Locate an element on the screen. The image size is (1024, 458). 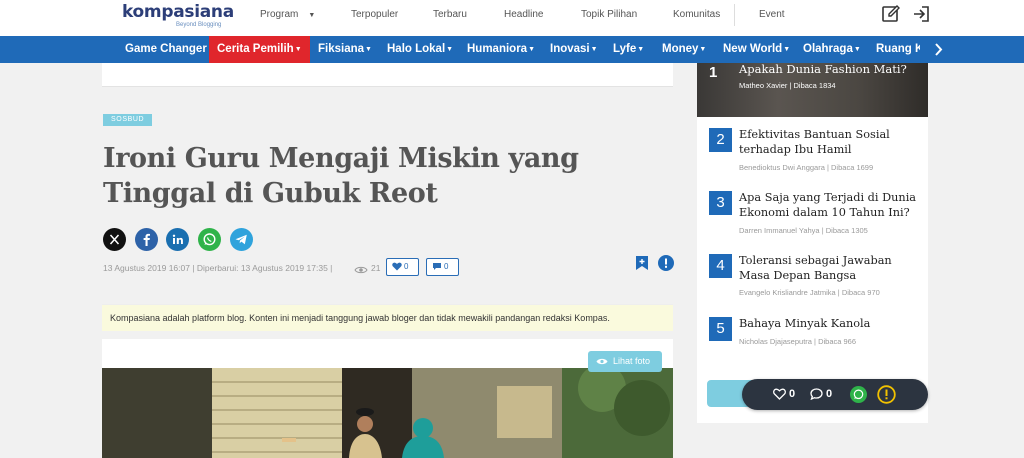
share-telegram-button is located at coordinates (241, 239).